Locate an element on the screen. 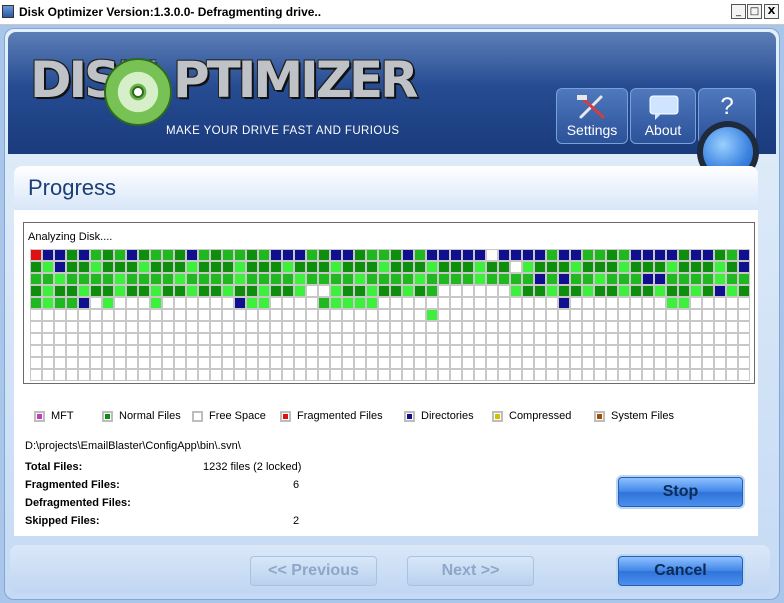 This screenshot has height=603, width=784. app-icon is located at coordinates (8, 11).